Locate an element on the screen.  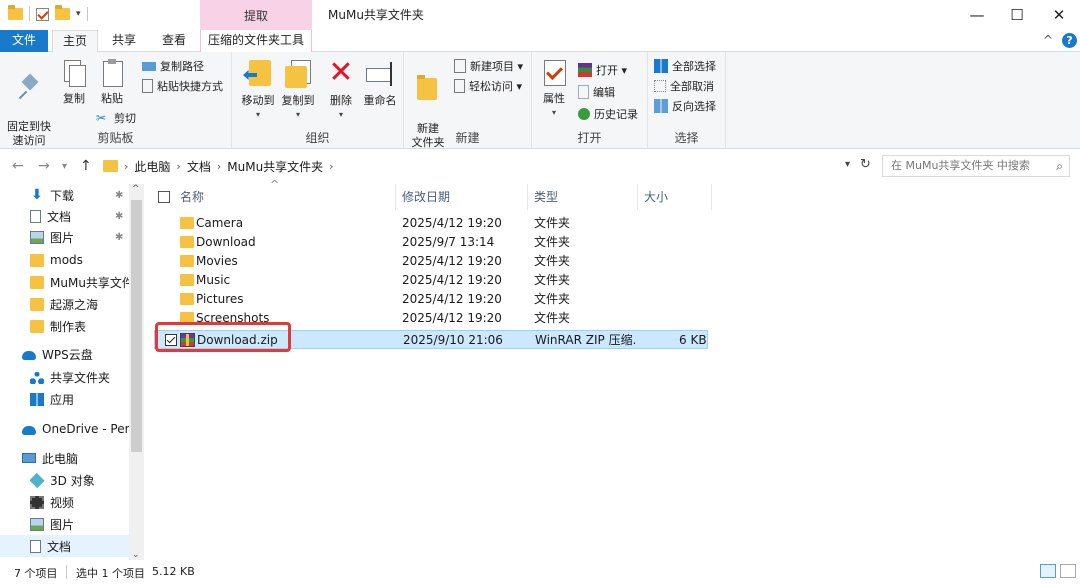
collapse-ribbon-button: ^ is located at coordinates (1048, 40).